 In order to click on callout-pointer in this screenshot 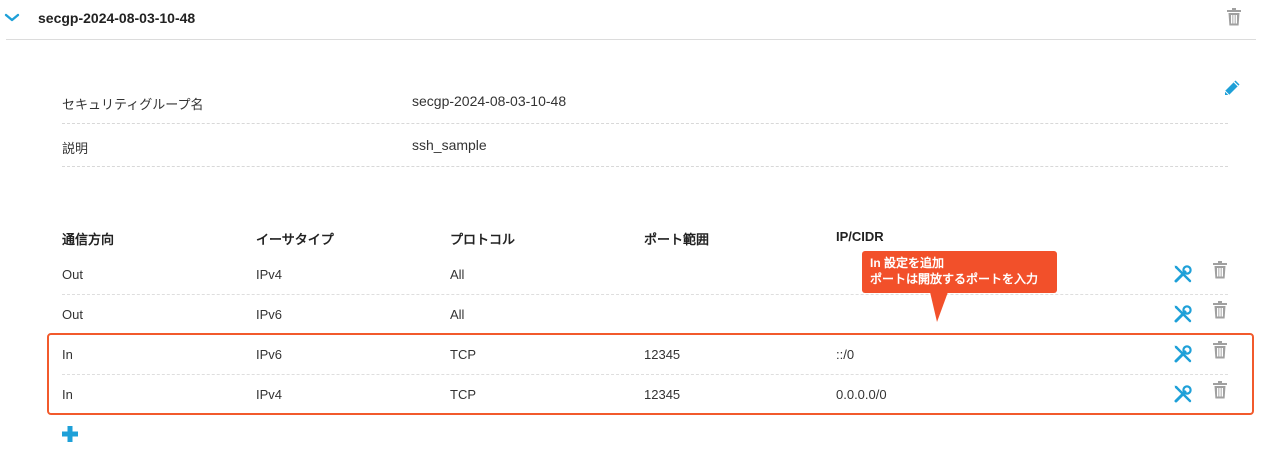, I will do `click(939, 307)`.